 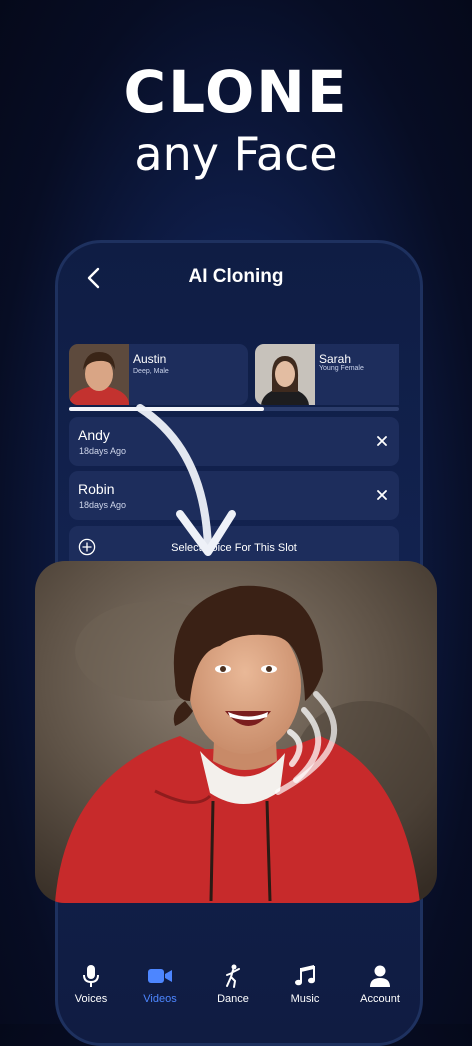 What do you see at coordinates (234, 548) in the screenshot?
I see `select-voice-label: Select Voice For This Slot` at bounding box center [234, 548].